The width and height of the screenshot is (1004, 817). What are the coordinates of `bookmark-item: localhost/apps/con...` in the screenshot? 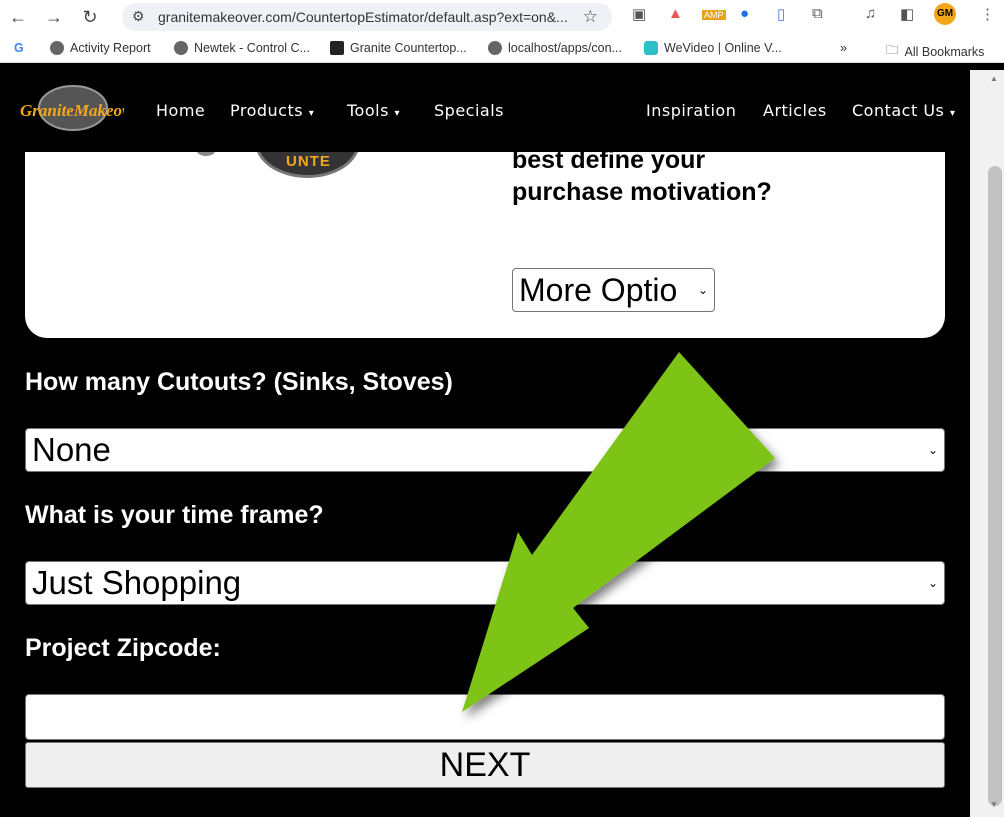 It's located at (555, 48).